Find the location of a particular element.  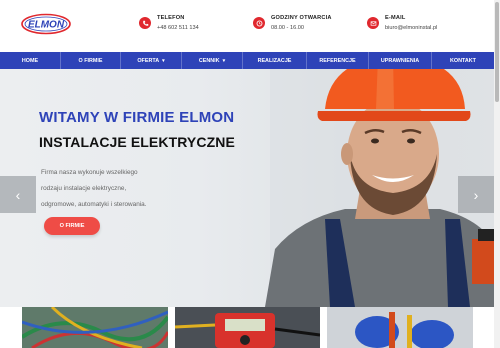

chevron-right-icon: › is located at coordinates (476, 194).